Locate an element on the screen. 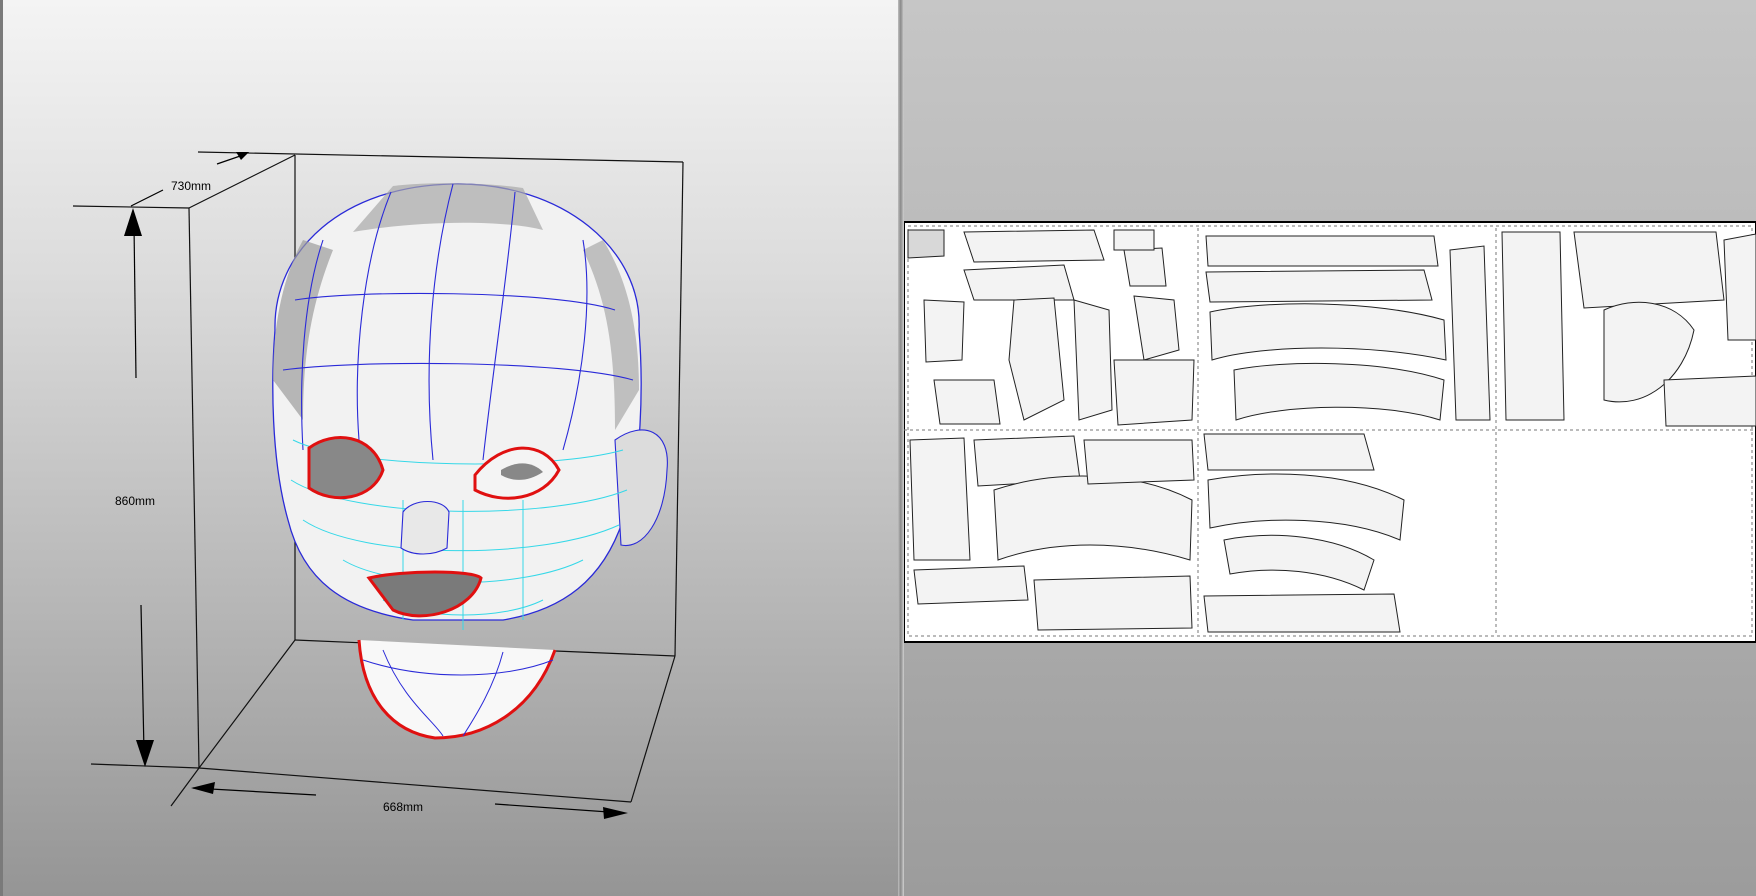 The height and width of the screenshot is (896, 1756). height-label: 860mm is located at coordinates (135, 501).